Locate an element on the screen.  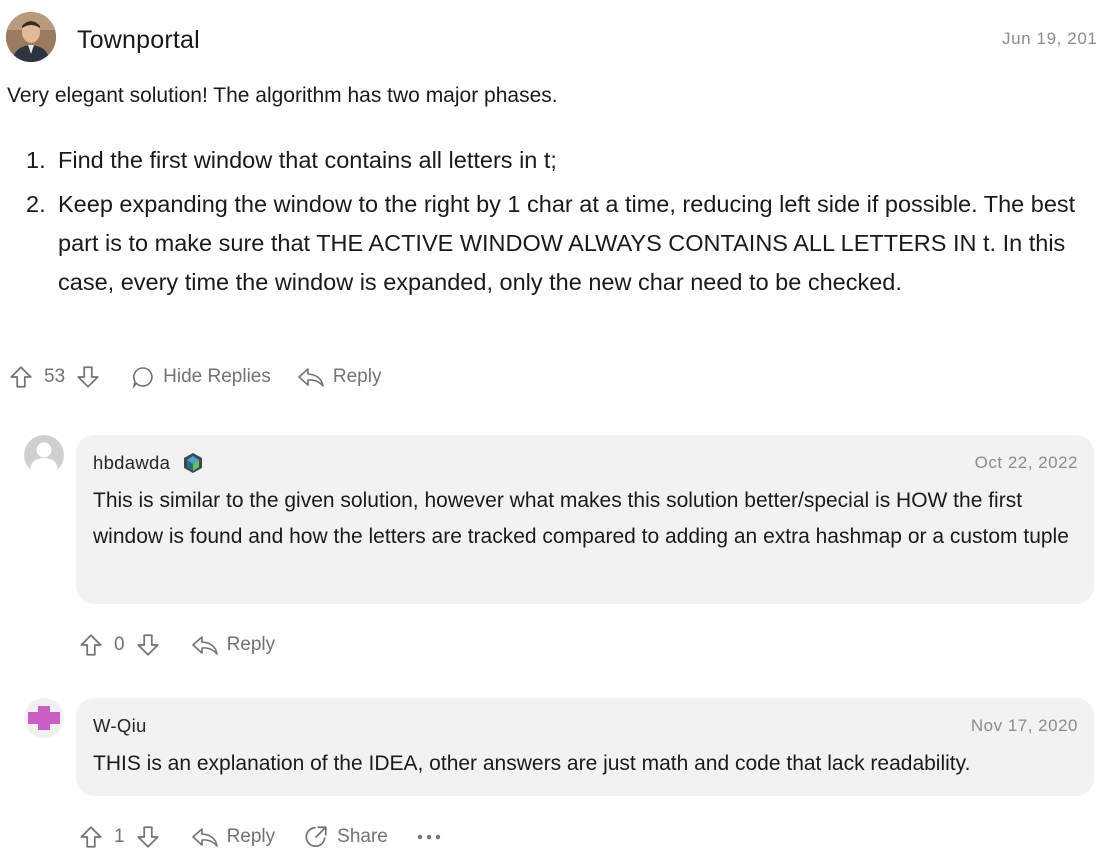
reply-date: Nov 17, 2020 is located at coordinates (1024, 725).